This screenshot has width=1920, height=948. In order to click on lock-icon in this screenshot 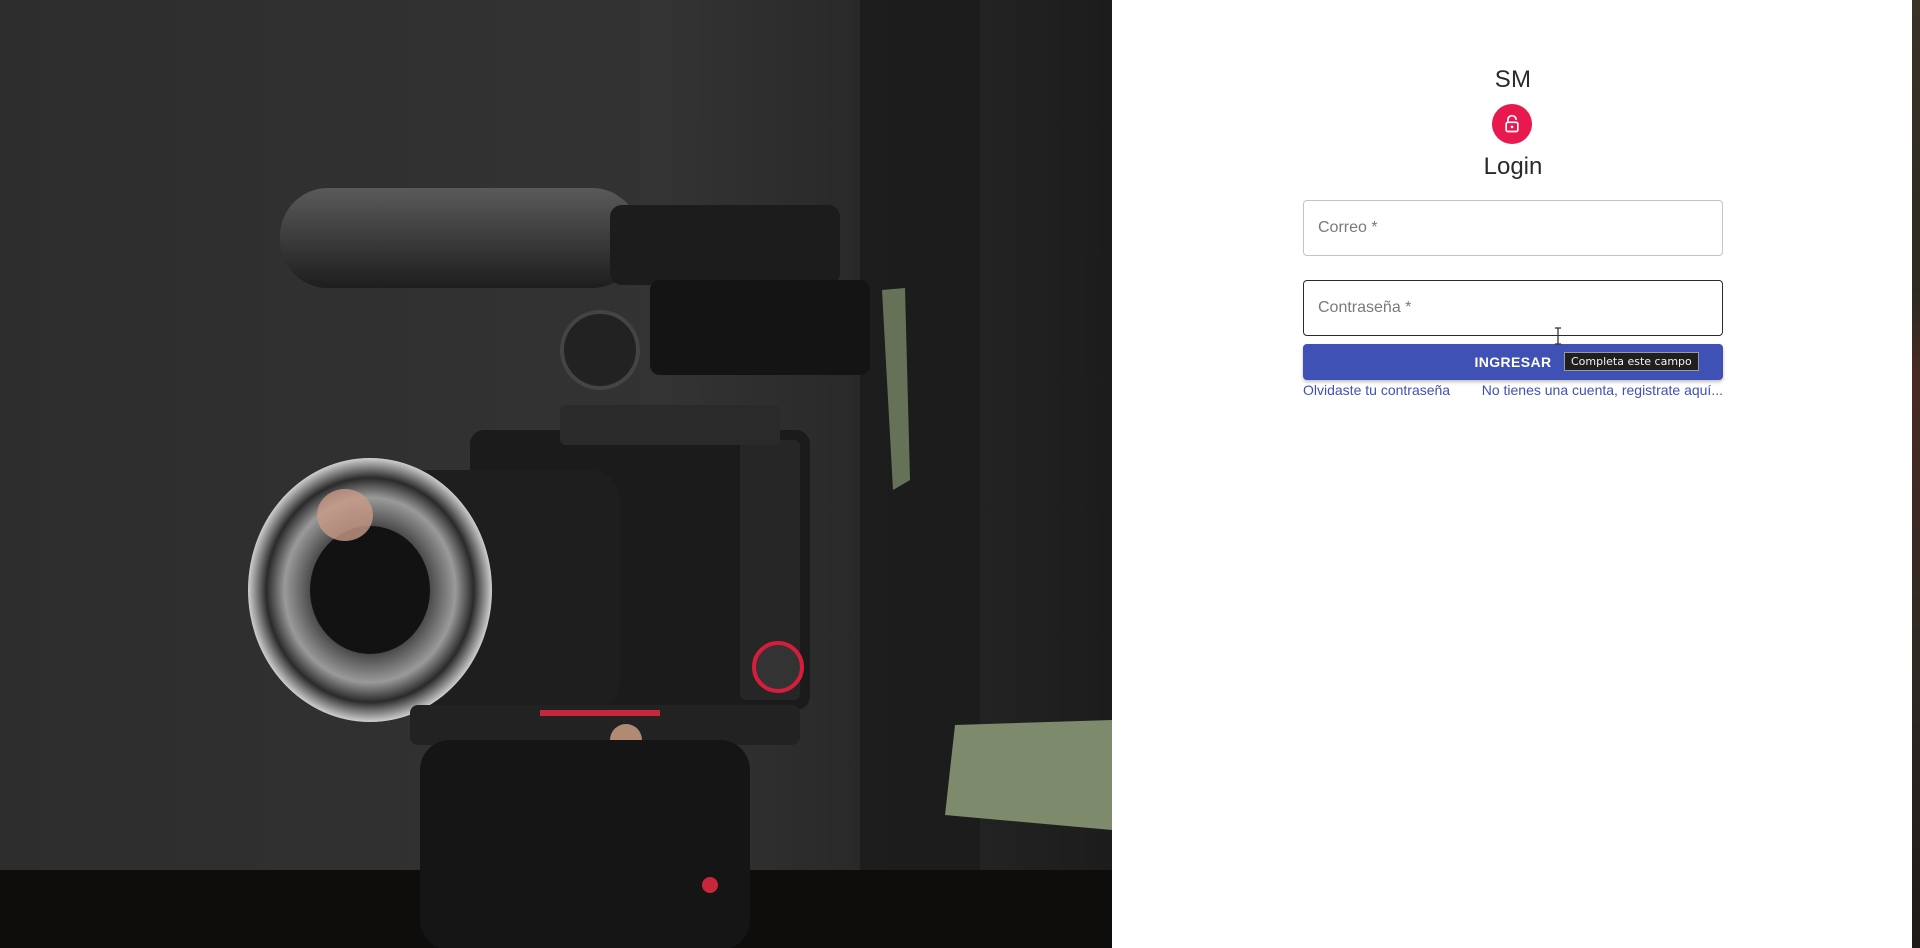, I will do `click(1512, 123)`.